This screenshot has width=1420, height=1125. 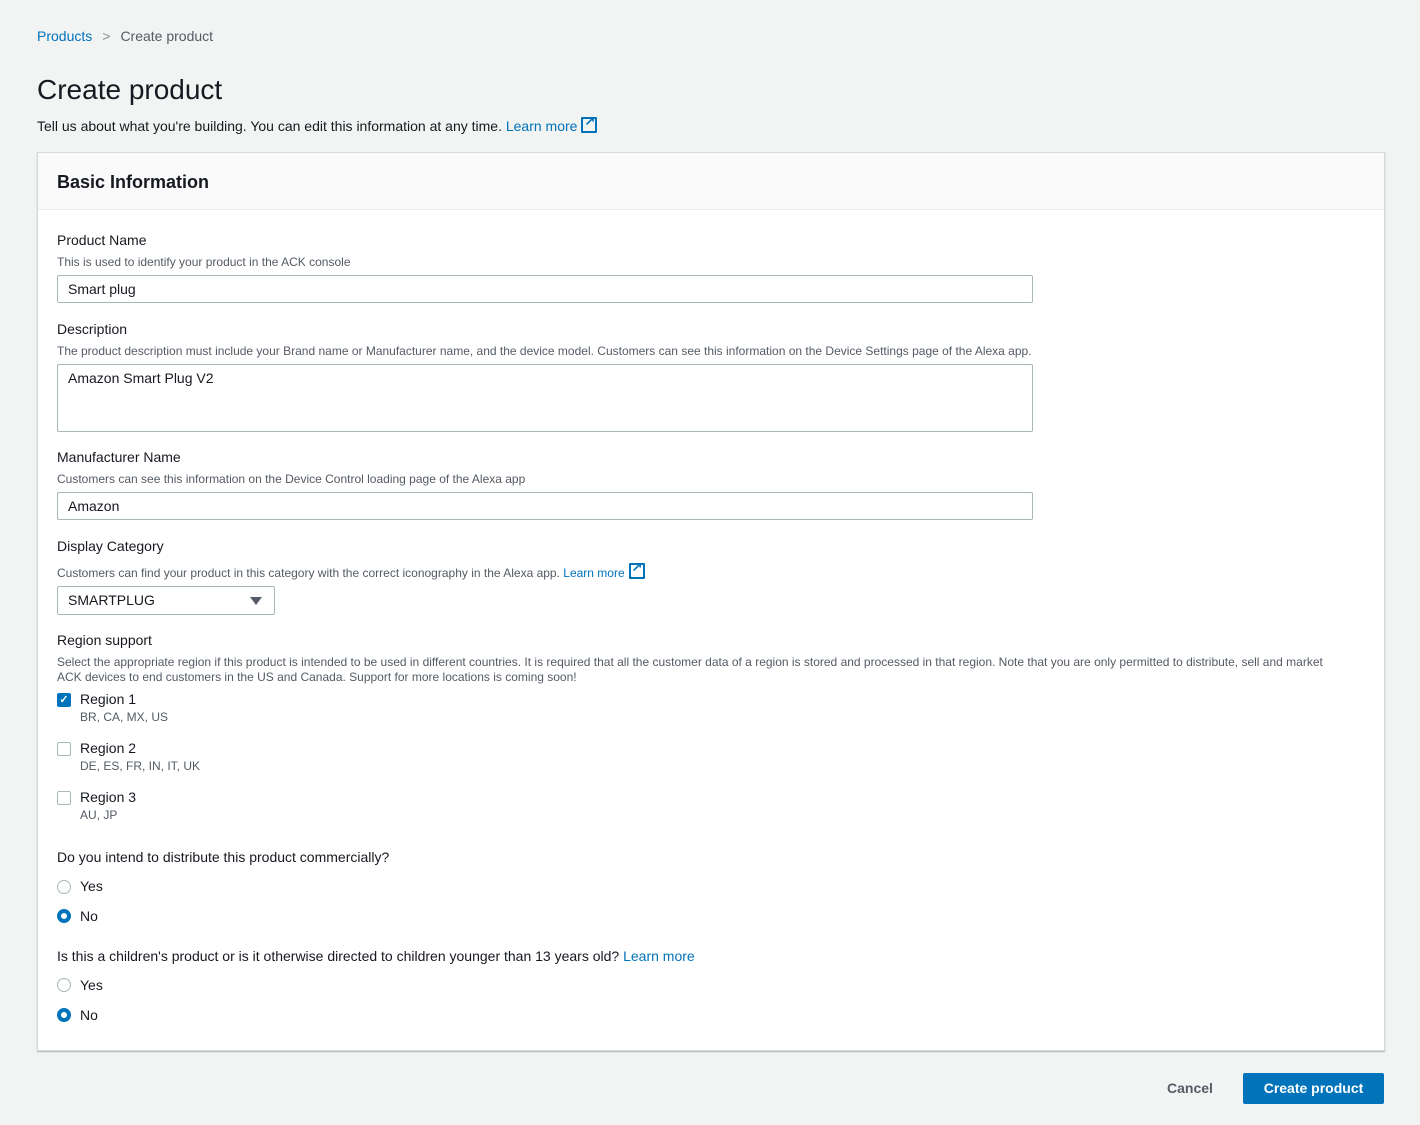 I want to click on commercial-yes-label: Yes, so click(x=91, y=886).